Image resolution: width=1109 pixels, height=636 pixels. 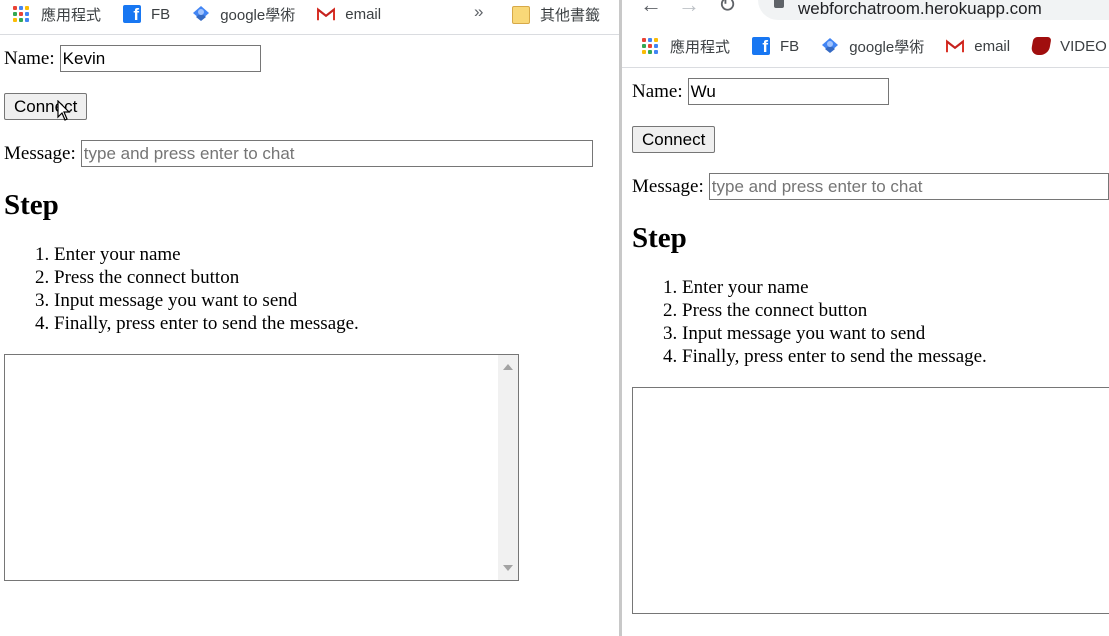 I want to click on scroll-down-arrow-icon, so click(x=508, y=568).